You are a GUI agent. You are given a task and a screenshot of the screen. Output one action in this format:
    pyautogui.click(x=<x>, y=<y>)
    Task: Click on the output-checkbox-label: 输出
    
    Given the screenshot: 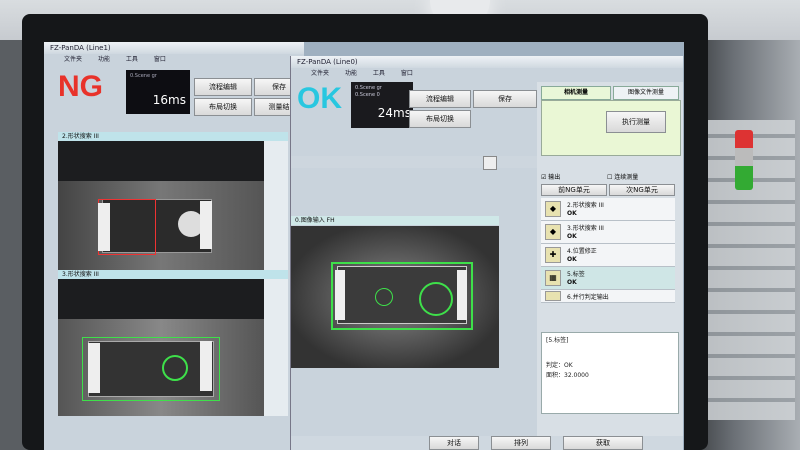 What is the action you would take?
    pyautogui.click(x=554, y=177)
    